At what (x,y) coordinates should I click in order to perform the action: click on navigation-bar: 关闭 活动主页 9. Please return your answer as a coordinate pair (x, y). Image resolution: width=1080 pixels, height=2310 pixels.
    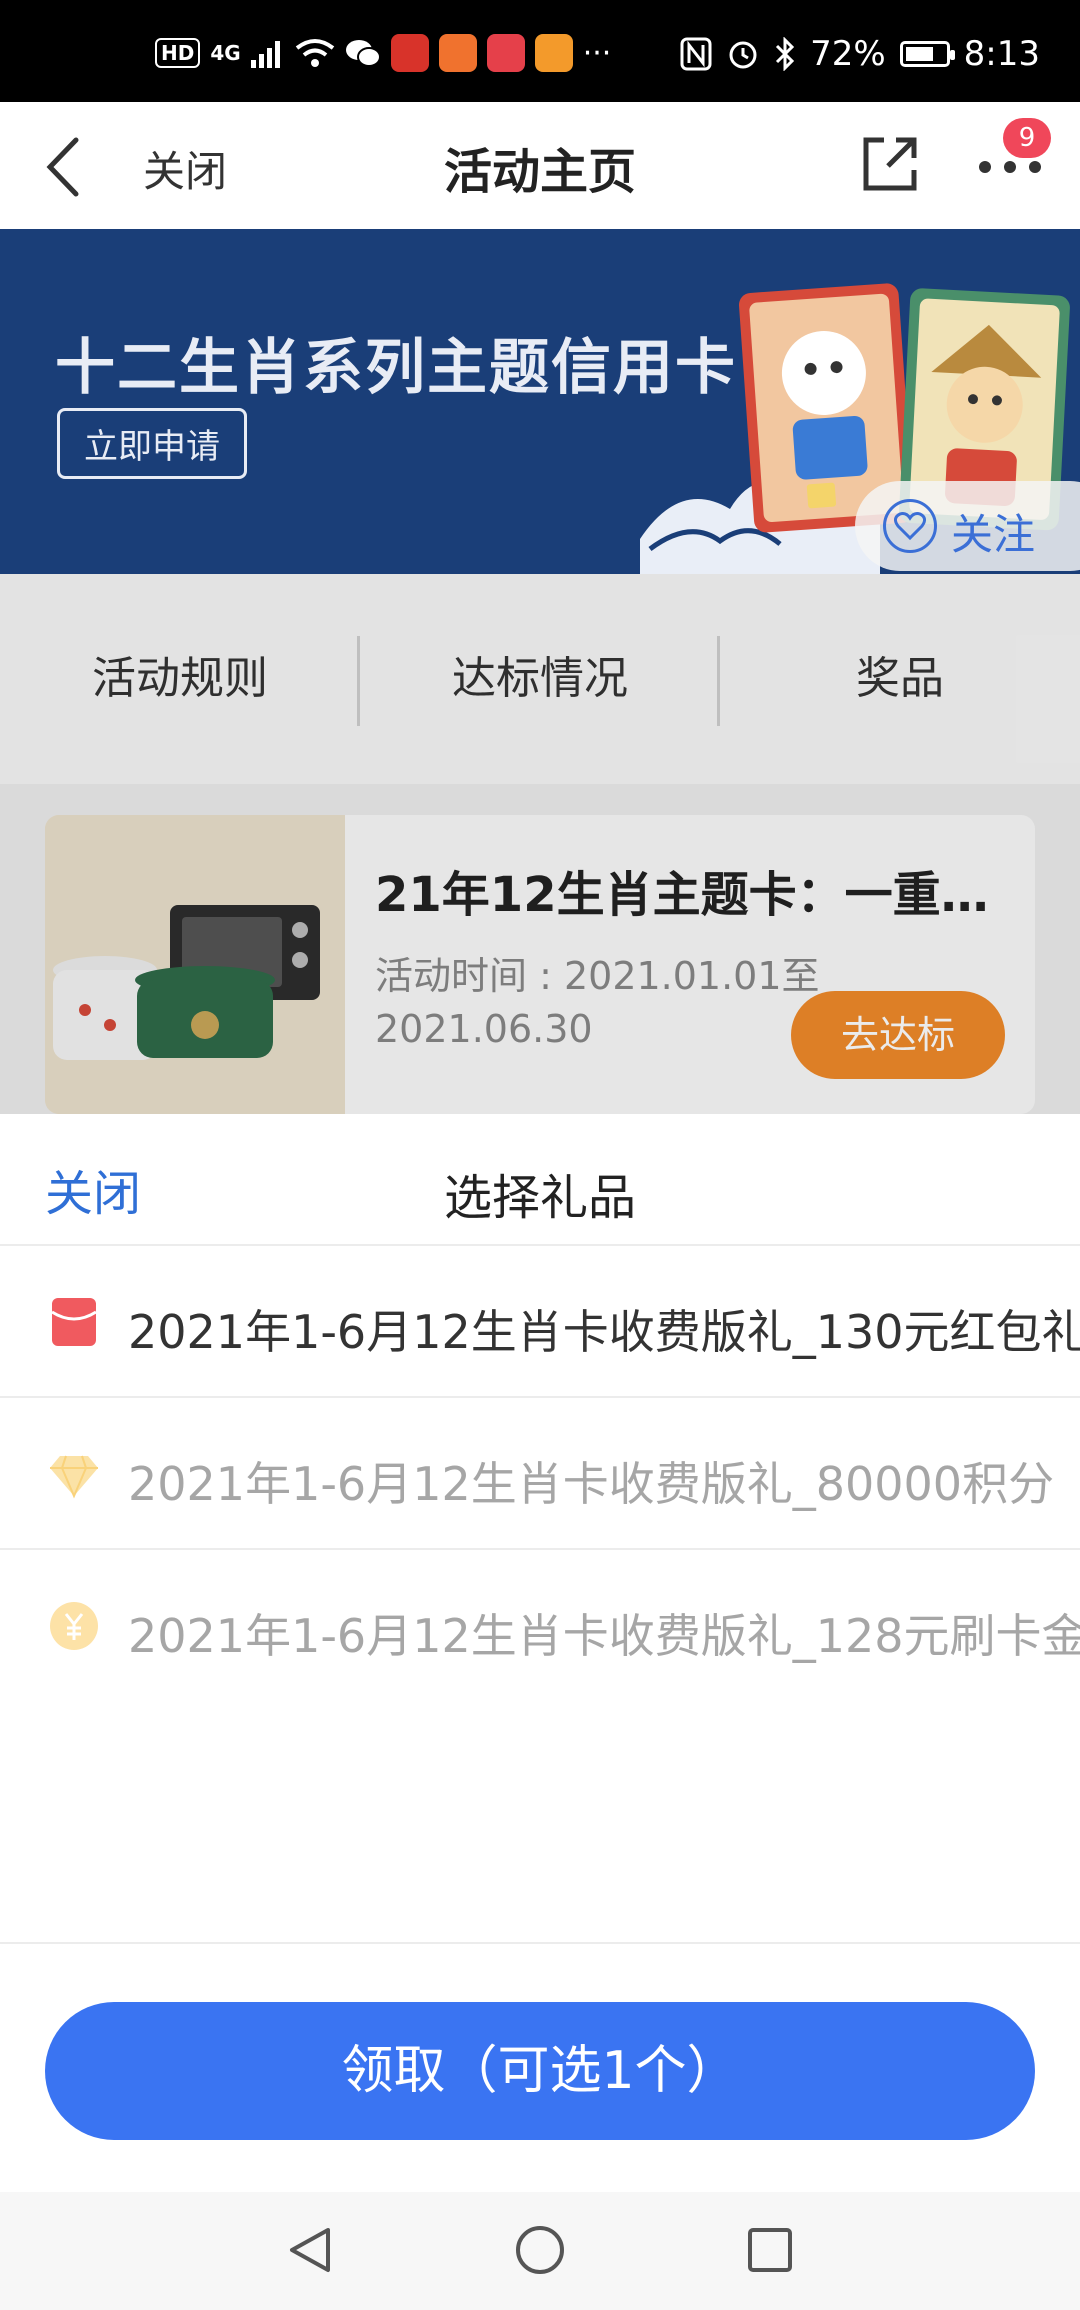
    Looking at the image, I should click on (540, 165).